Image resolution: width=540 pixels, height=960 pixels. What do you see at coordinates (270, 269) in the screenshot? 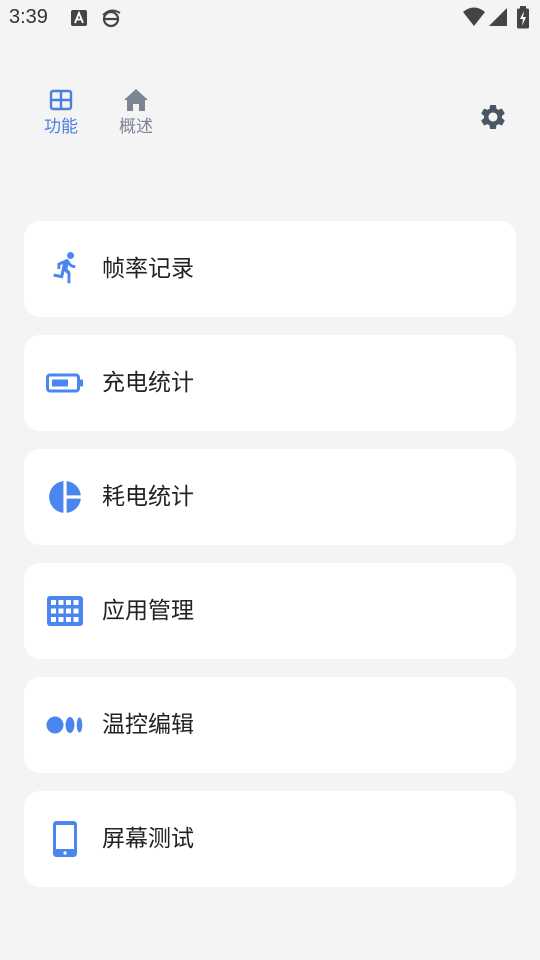
I see `feature-fps-record: 帧率记录` at bounding box center [270, 269].